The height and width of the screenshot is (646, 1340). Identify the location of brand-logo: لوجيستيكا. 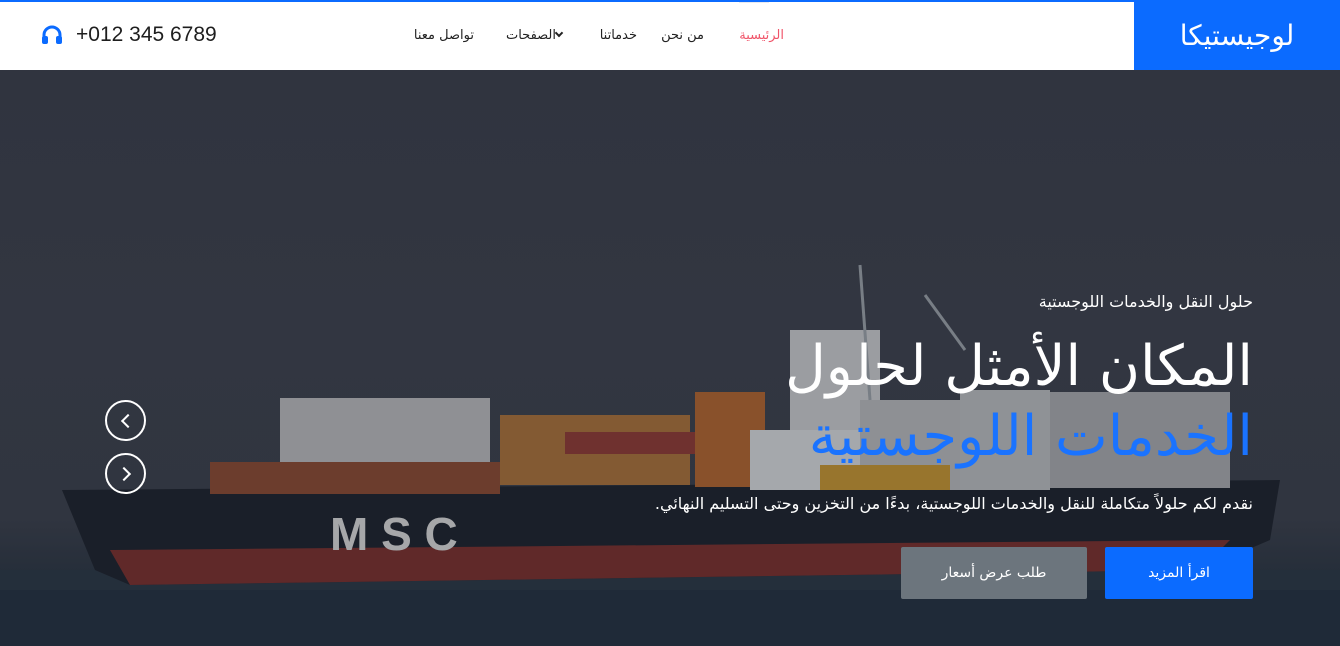
(1237, 35).